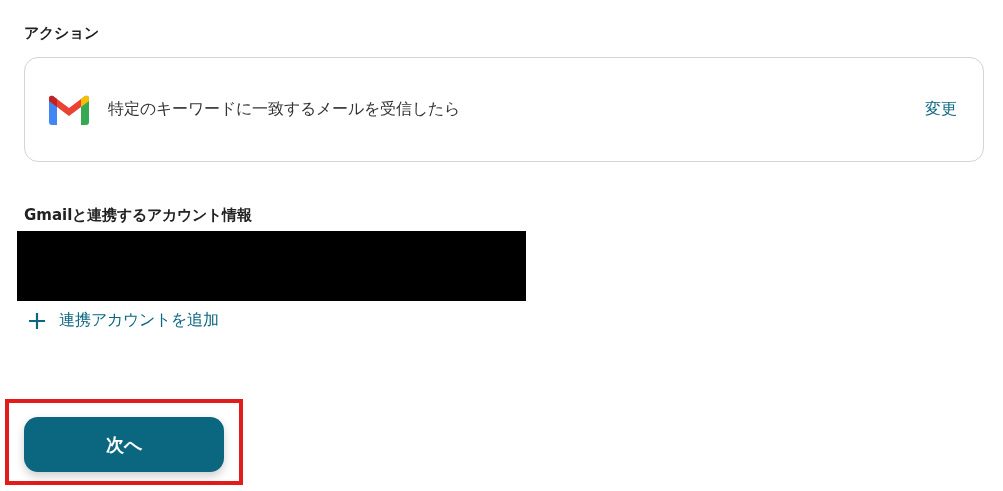 The height and width of the screenshot is (491, 1003). I want to click on plus-icon, so click(37, 320).